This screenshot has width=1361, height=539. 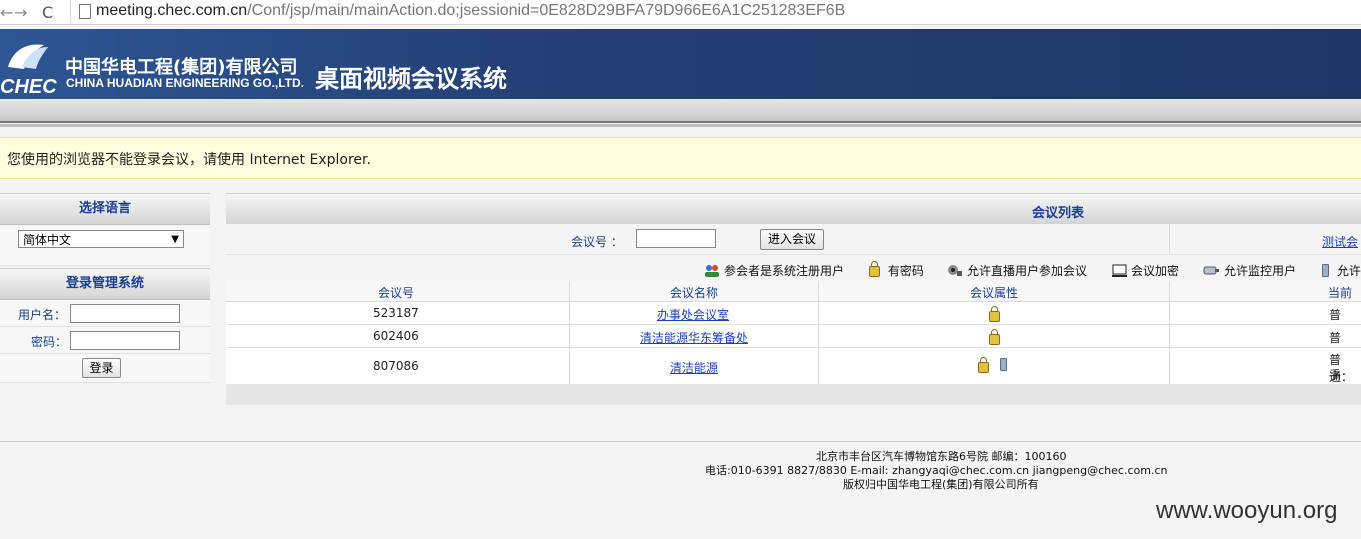 I want to click on watermark: www.wooyun.org, so click(x=1247, y=510).